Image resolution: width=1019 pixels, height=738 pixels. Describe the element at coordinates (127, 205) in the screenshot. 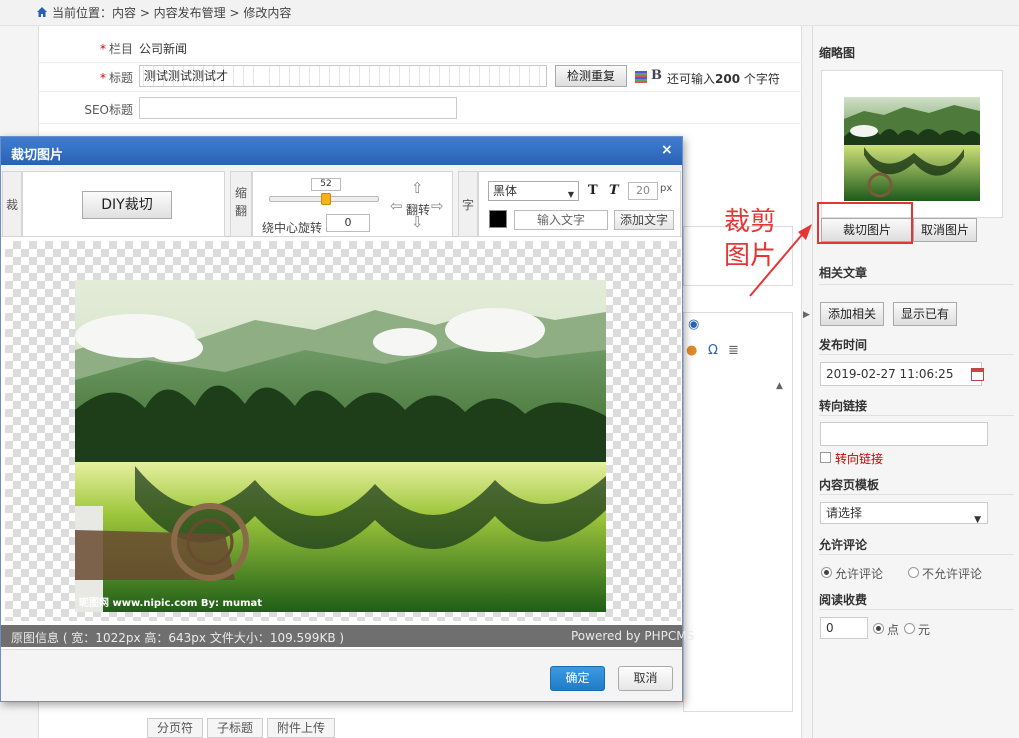

I see `diy-crop-button: DIY裁切` at that location.